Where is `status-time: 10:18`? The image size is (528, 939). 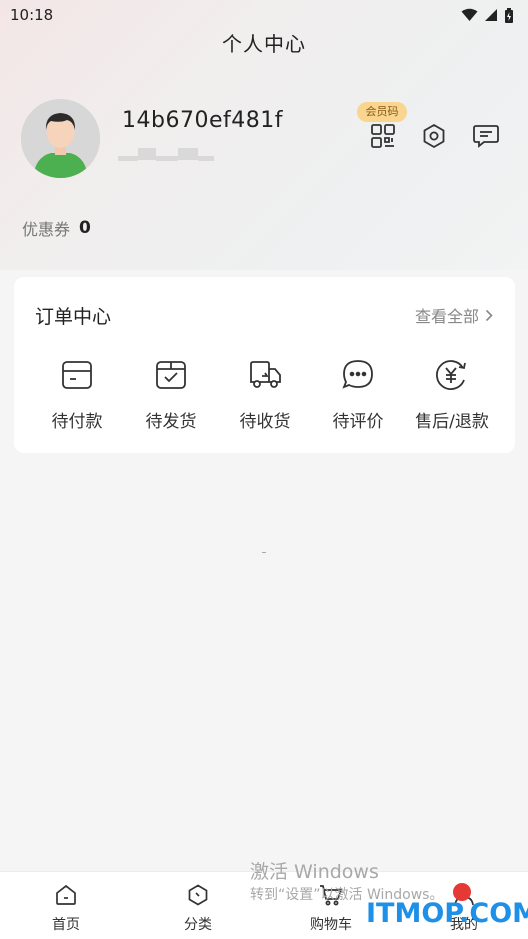 status-time: 10:18 is located at coordinates (32, 15).